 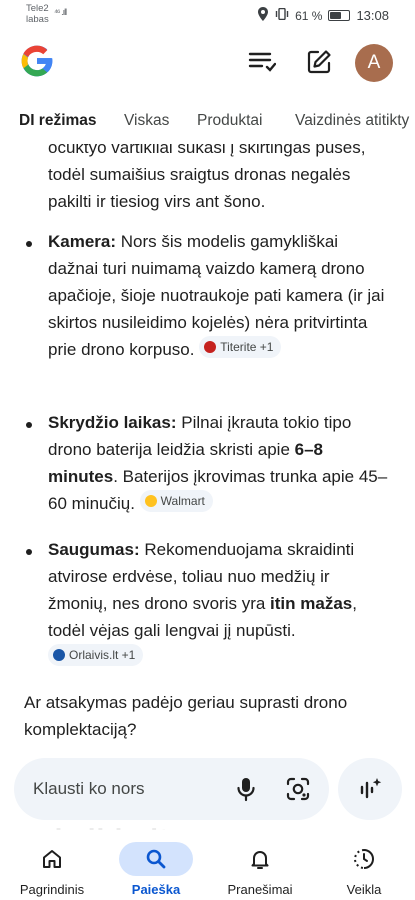 I want to click on walmart-spark-icon, so click(x=150, y=501).